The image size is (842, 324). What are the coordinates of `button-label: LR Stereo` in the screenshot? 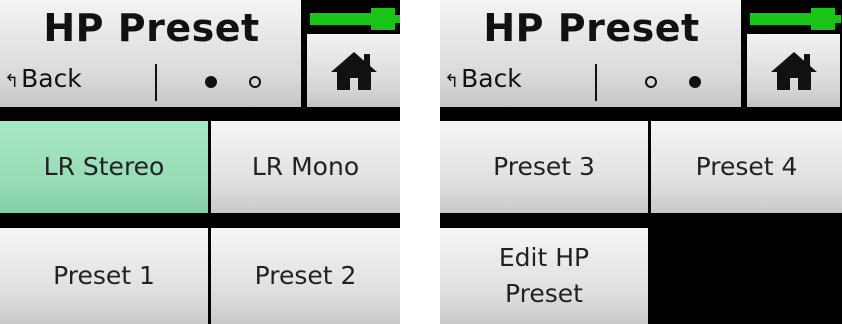 It's located at (104, 166).